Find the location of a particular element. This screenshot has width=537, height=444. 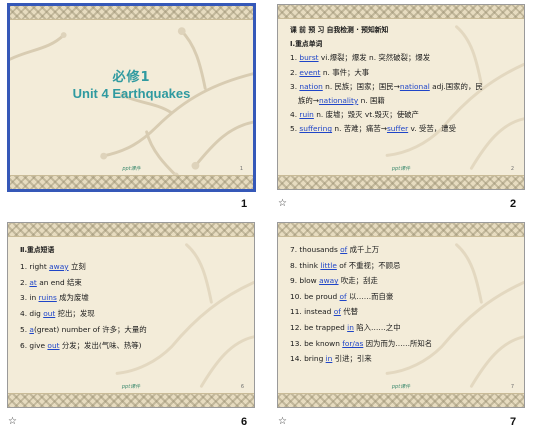

slide-page-number: 2 is located at coordinates (512, 169).